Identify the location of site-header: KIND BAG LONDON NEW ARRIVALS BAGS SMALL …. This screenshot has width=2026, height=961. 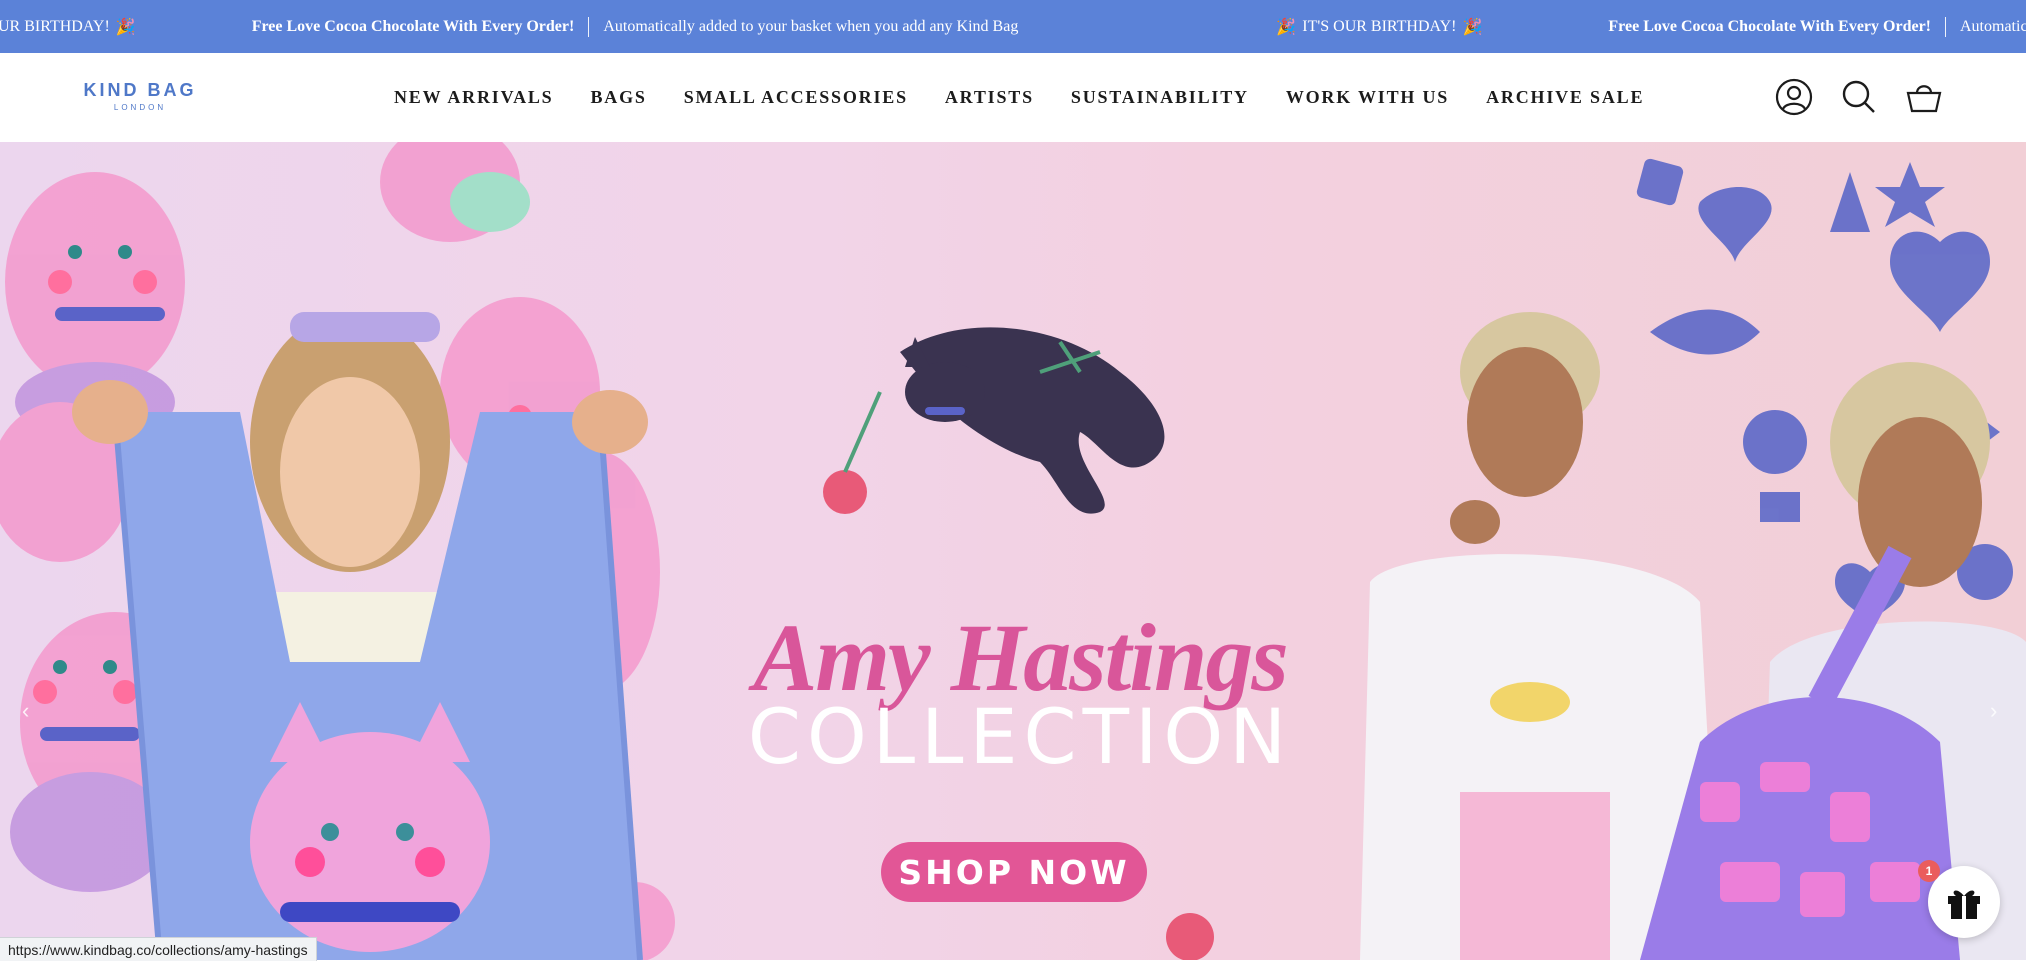
(1013, 98).